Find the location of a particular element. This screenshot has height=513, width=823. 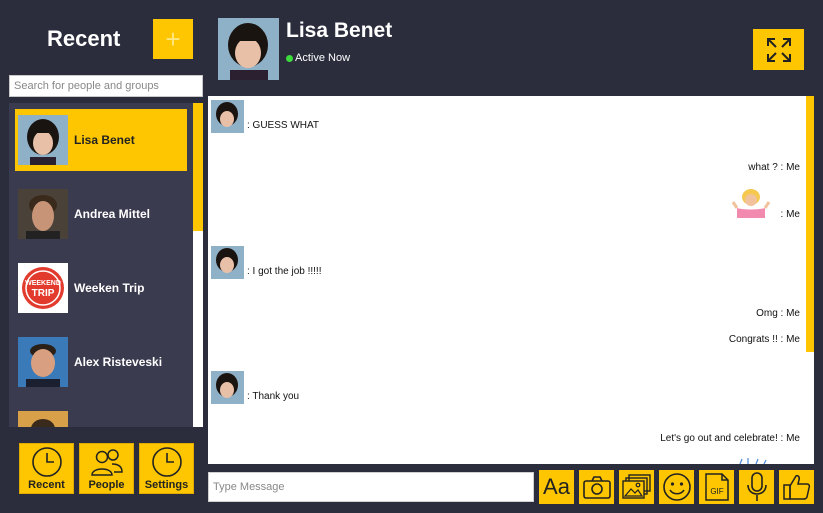

recent-title: Recent is located at coordinates (84, 38).